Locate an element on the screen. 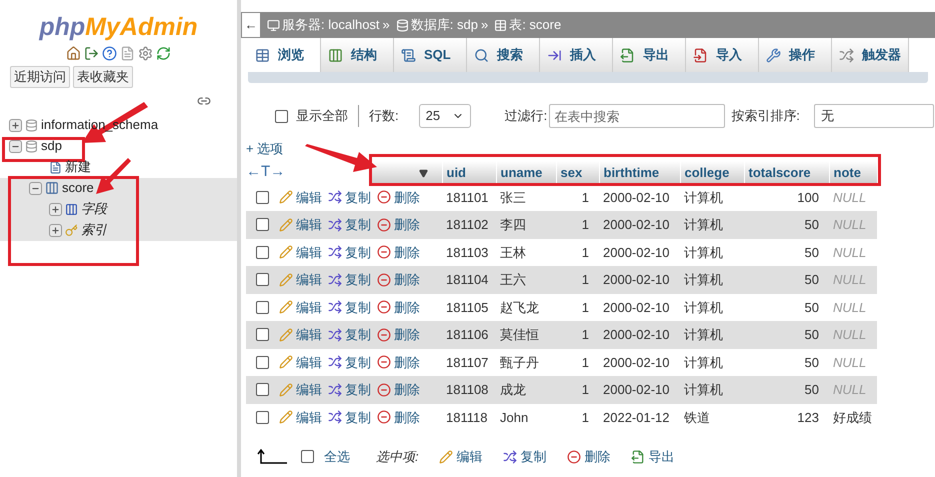 This screenshot has height=477, width=935. tab: 操作 is located at coordinates (795, 55).